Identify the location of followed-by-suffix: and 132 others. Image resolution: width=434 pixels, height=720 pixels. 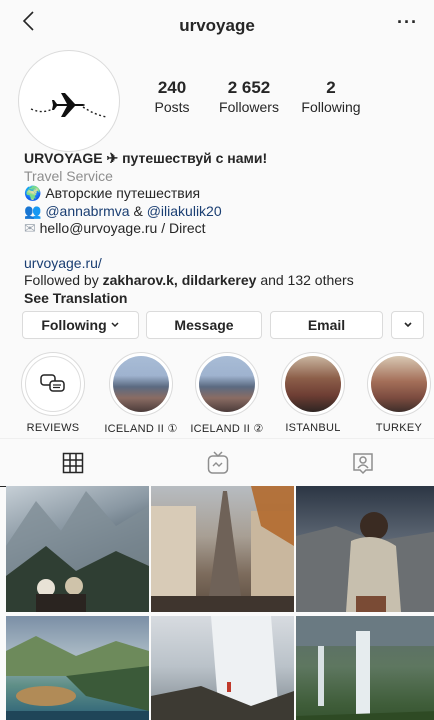
(307, 280).